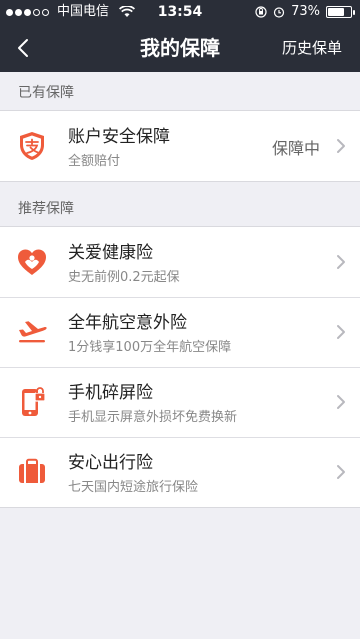 This screenshot has height=639, width=360. I want to click on status-label: 保障中, so click(295, 148).